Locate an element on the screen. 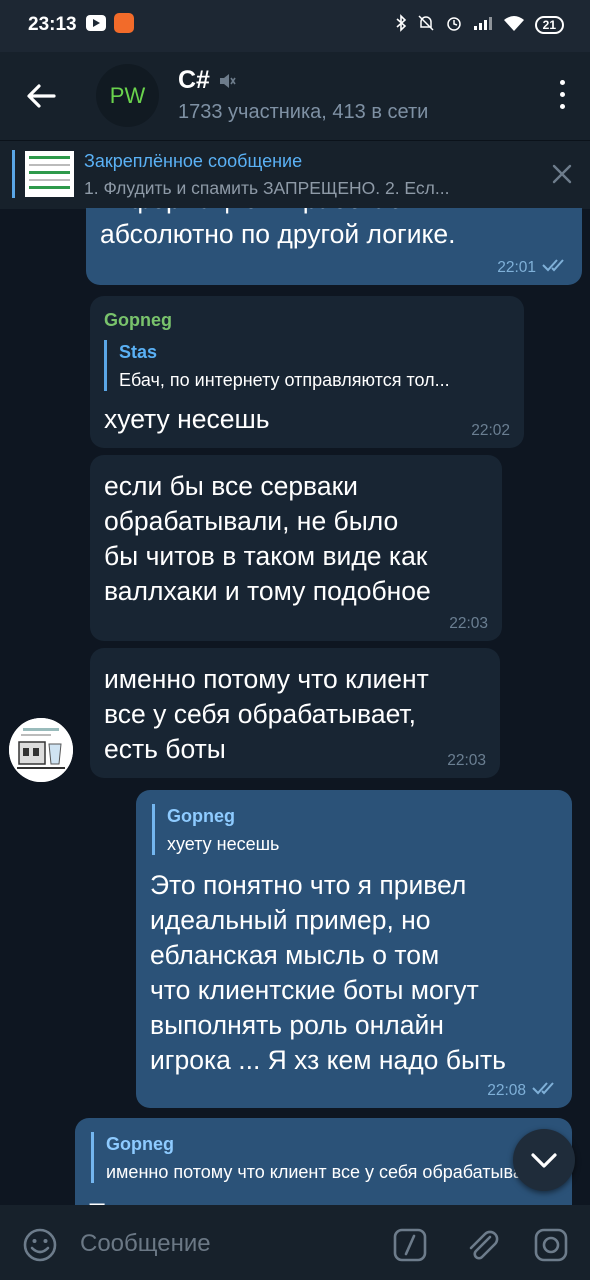  message-input-bar is located at coordinates (295, 1242).